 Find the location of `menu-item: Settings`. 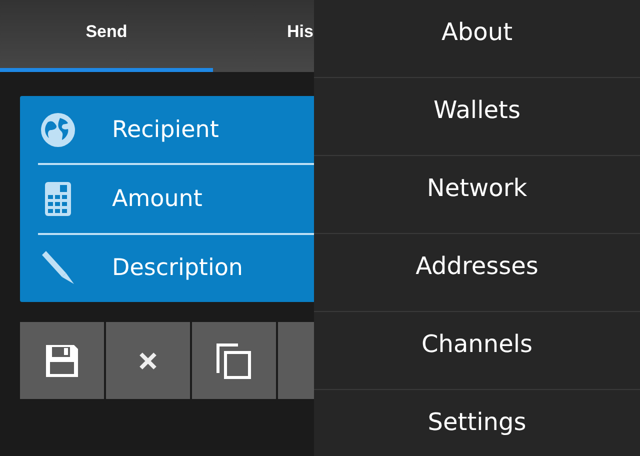

menu-item: Settings is located at coordinates (477, 423).